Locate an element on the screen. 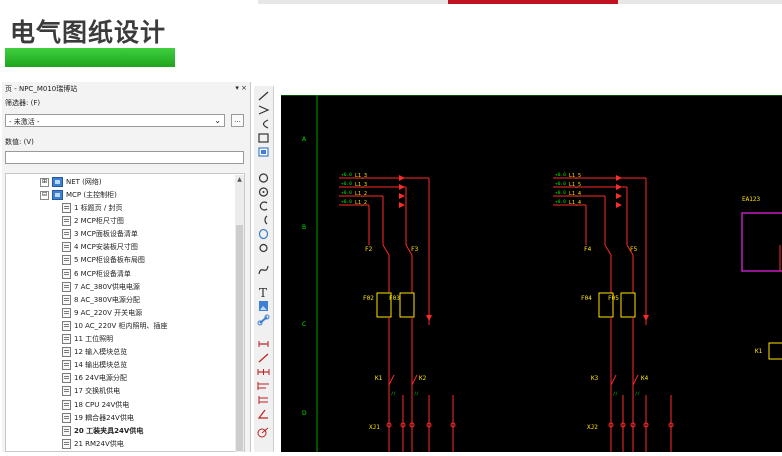 This screenshot has width=782, height=456. tree-page-label: 10 AC_220V 柜内照明、插座 is located at coordinates (121, 325).